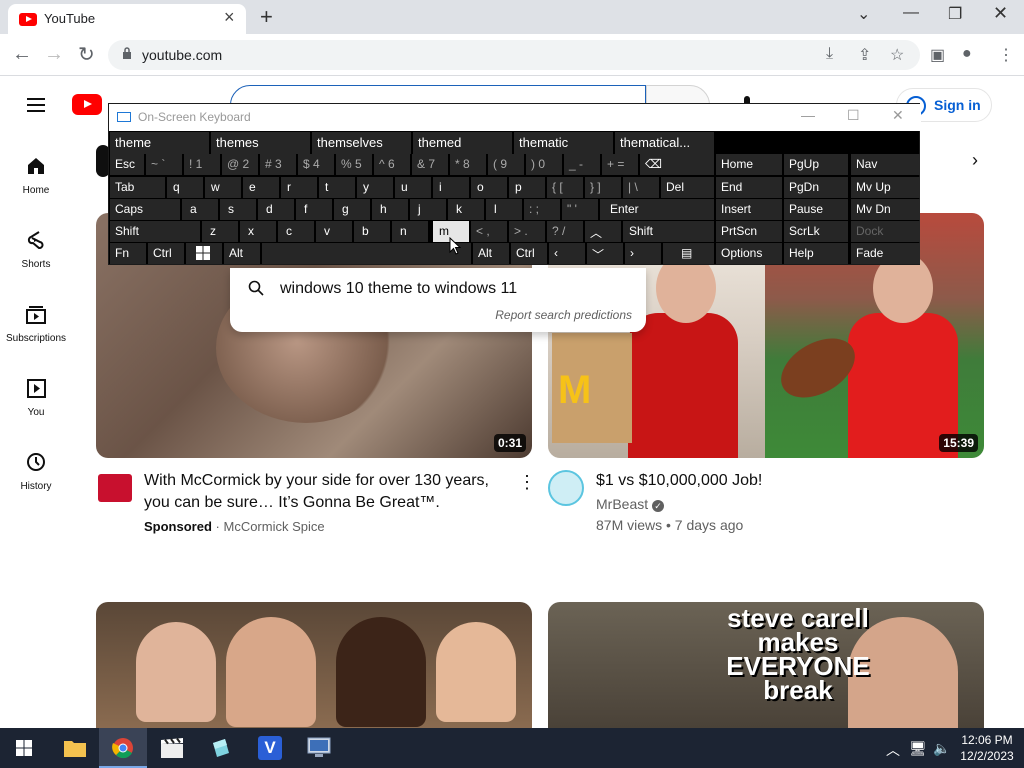 Image resolution: width=1024 pixels, height=768 pixels. I want to click on key-arrow-left: ‹, so click(567, 253).